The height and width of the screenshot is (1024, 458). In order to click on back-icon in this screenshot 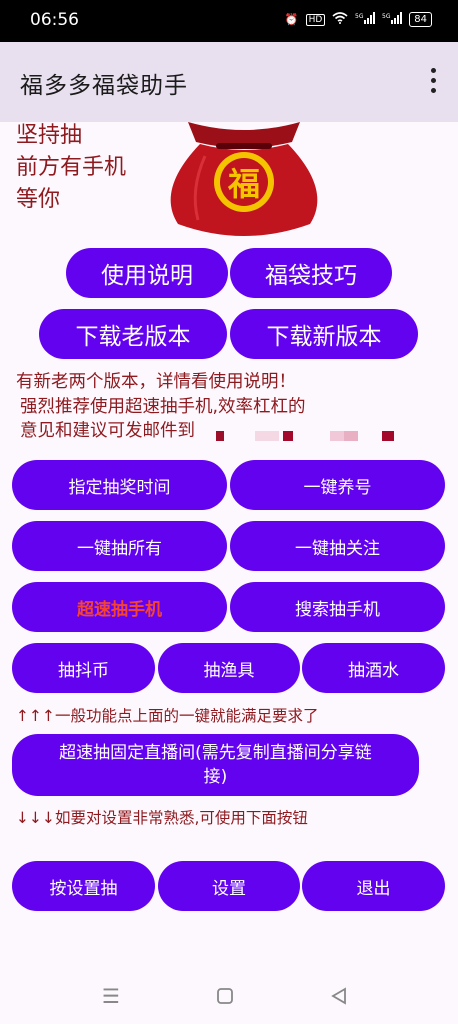, I will do `click(339, 998)`.